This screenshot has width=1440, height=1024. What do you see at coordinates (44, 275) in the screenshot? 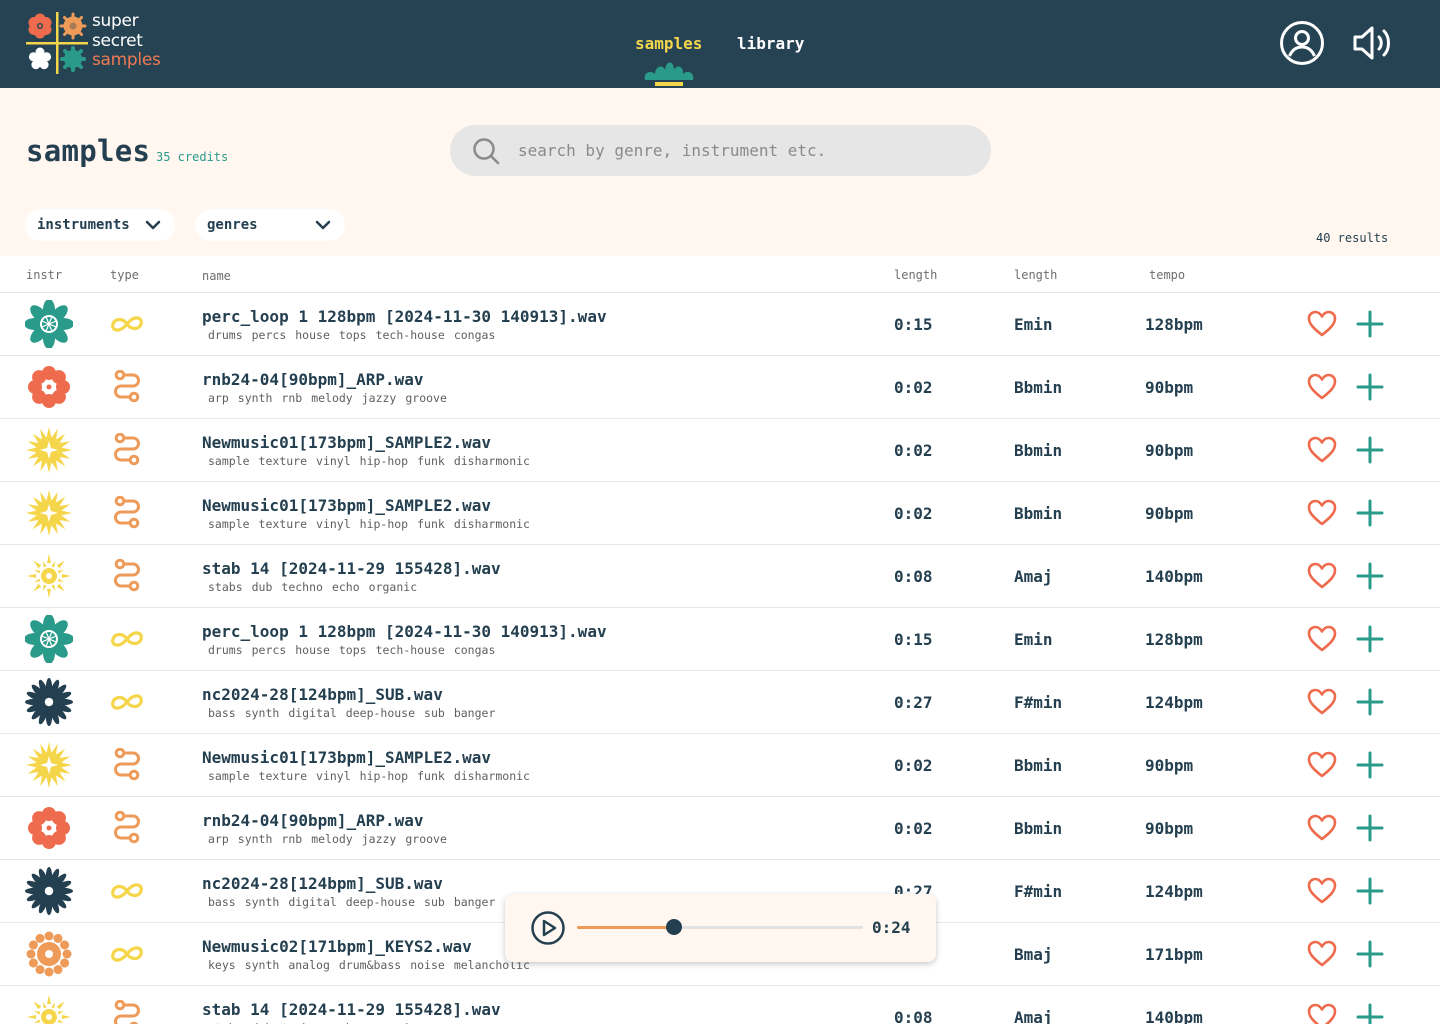
I see `column-header-instr: instr` at bounding box center [44, 275].